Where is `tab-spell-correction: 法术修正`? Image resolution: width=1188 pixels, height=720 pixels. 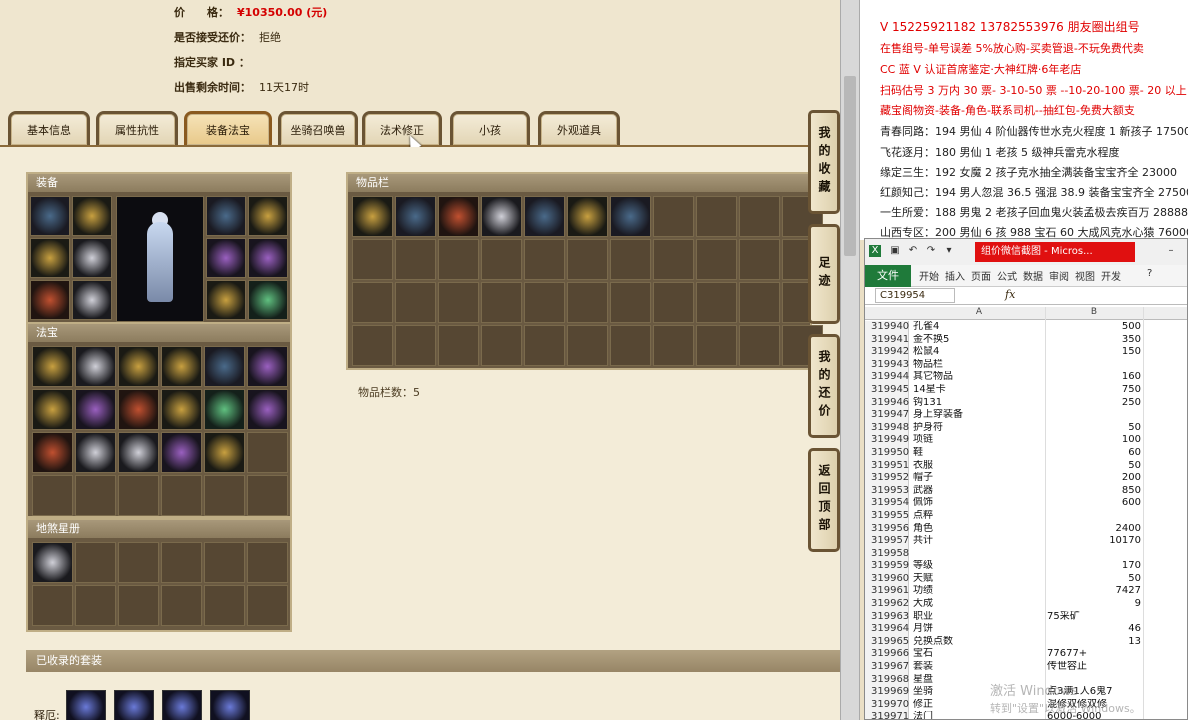 tab-spell-correction: 法术修正 is located at coordinates (402, 128).